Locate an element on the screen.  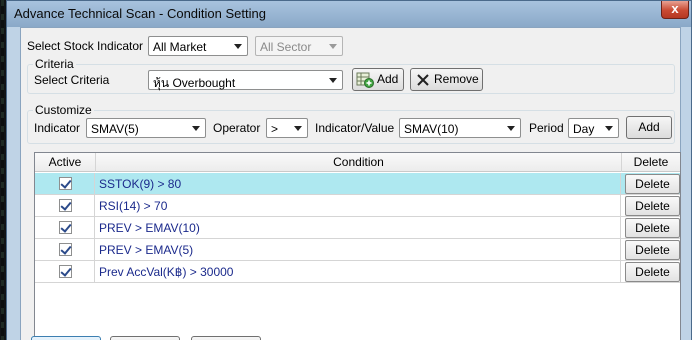
table-row: PREV > EMAV(5) Delete is located at coordinates (357, 250).